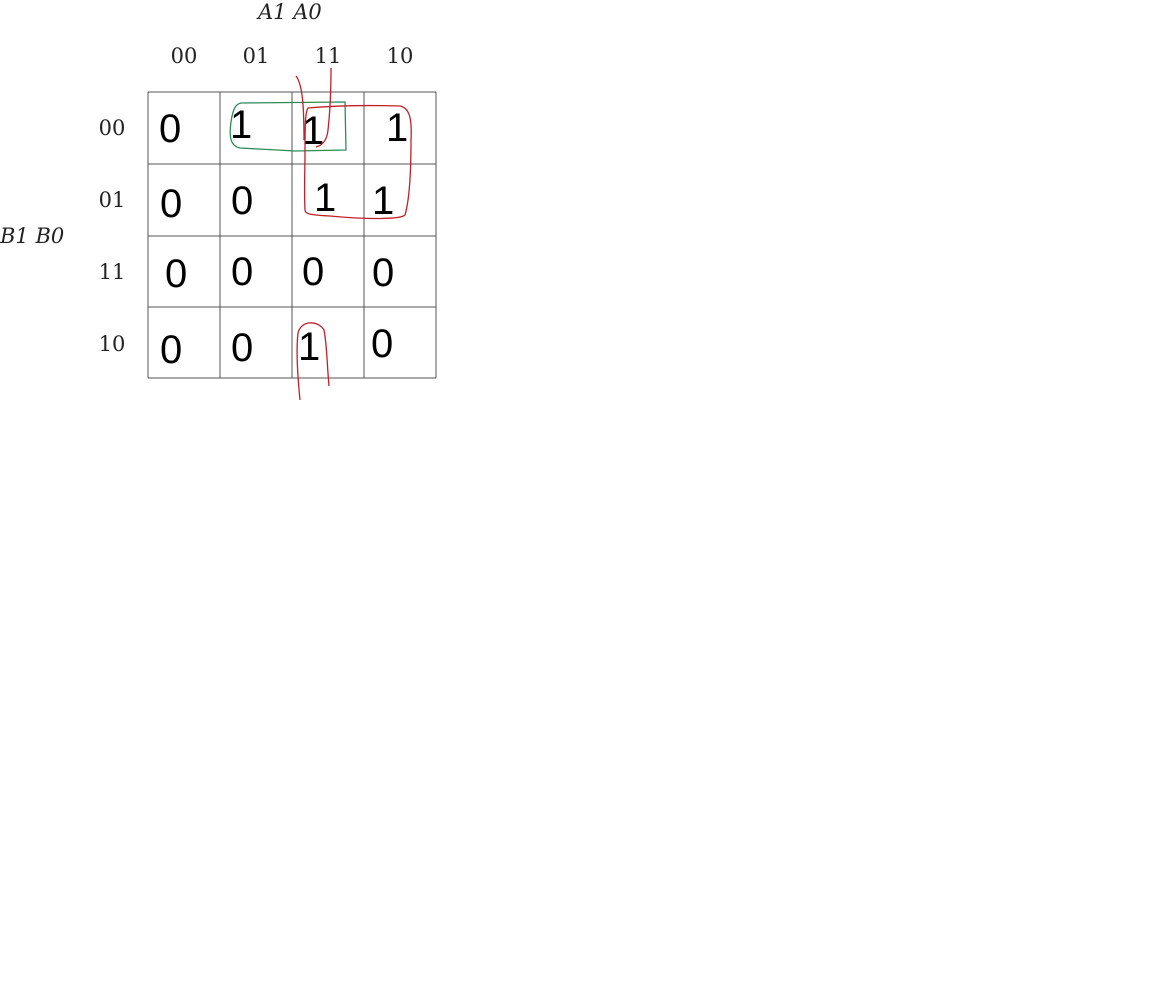 The image size is (1152, 984). I want to click on column-variables-label: A1 A0, so click(290, 12).